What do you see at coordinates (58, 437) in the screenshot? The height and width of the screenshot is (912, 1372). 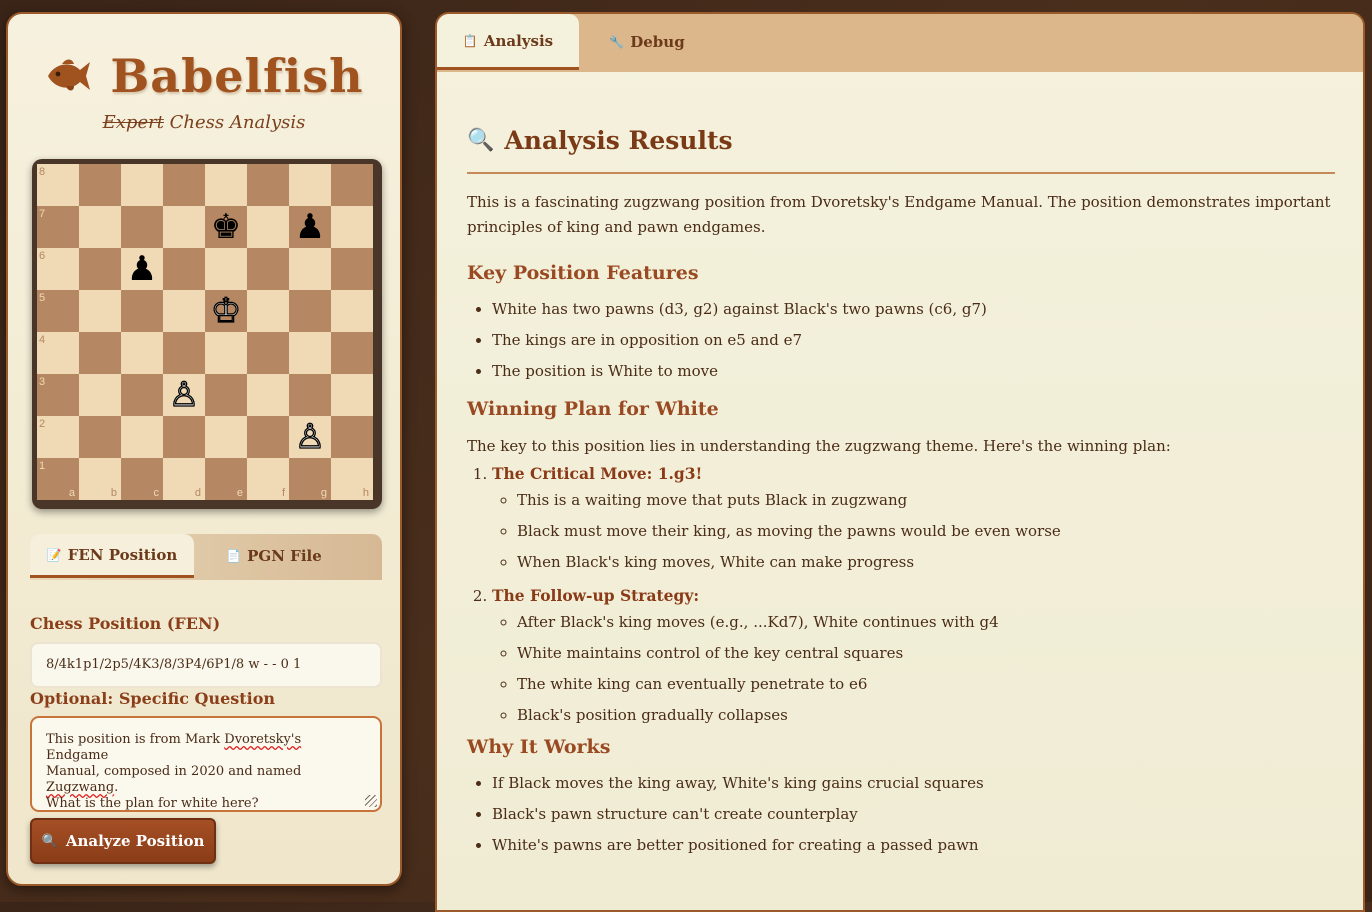 I see `square-a2: 2` at bounding box center [58, 437].